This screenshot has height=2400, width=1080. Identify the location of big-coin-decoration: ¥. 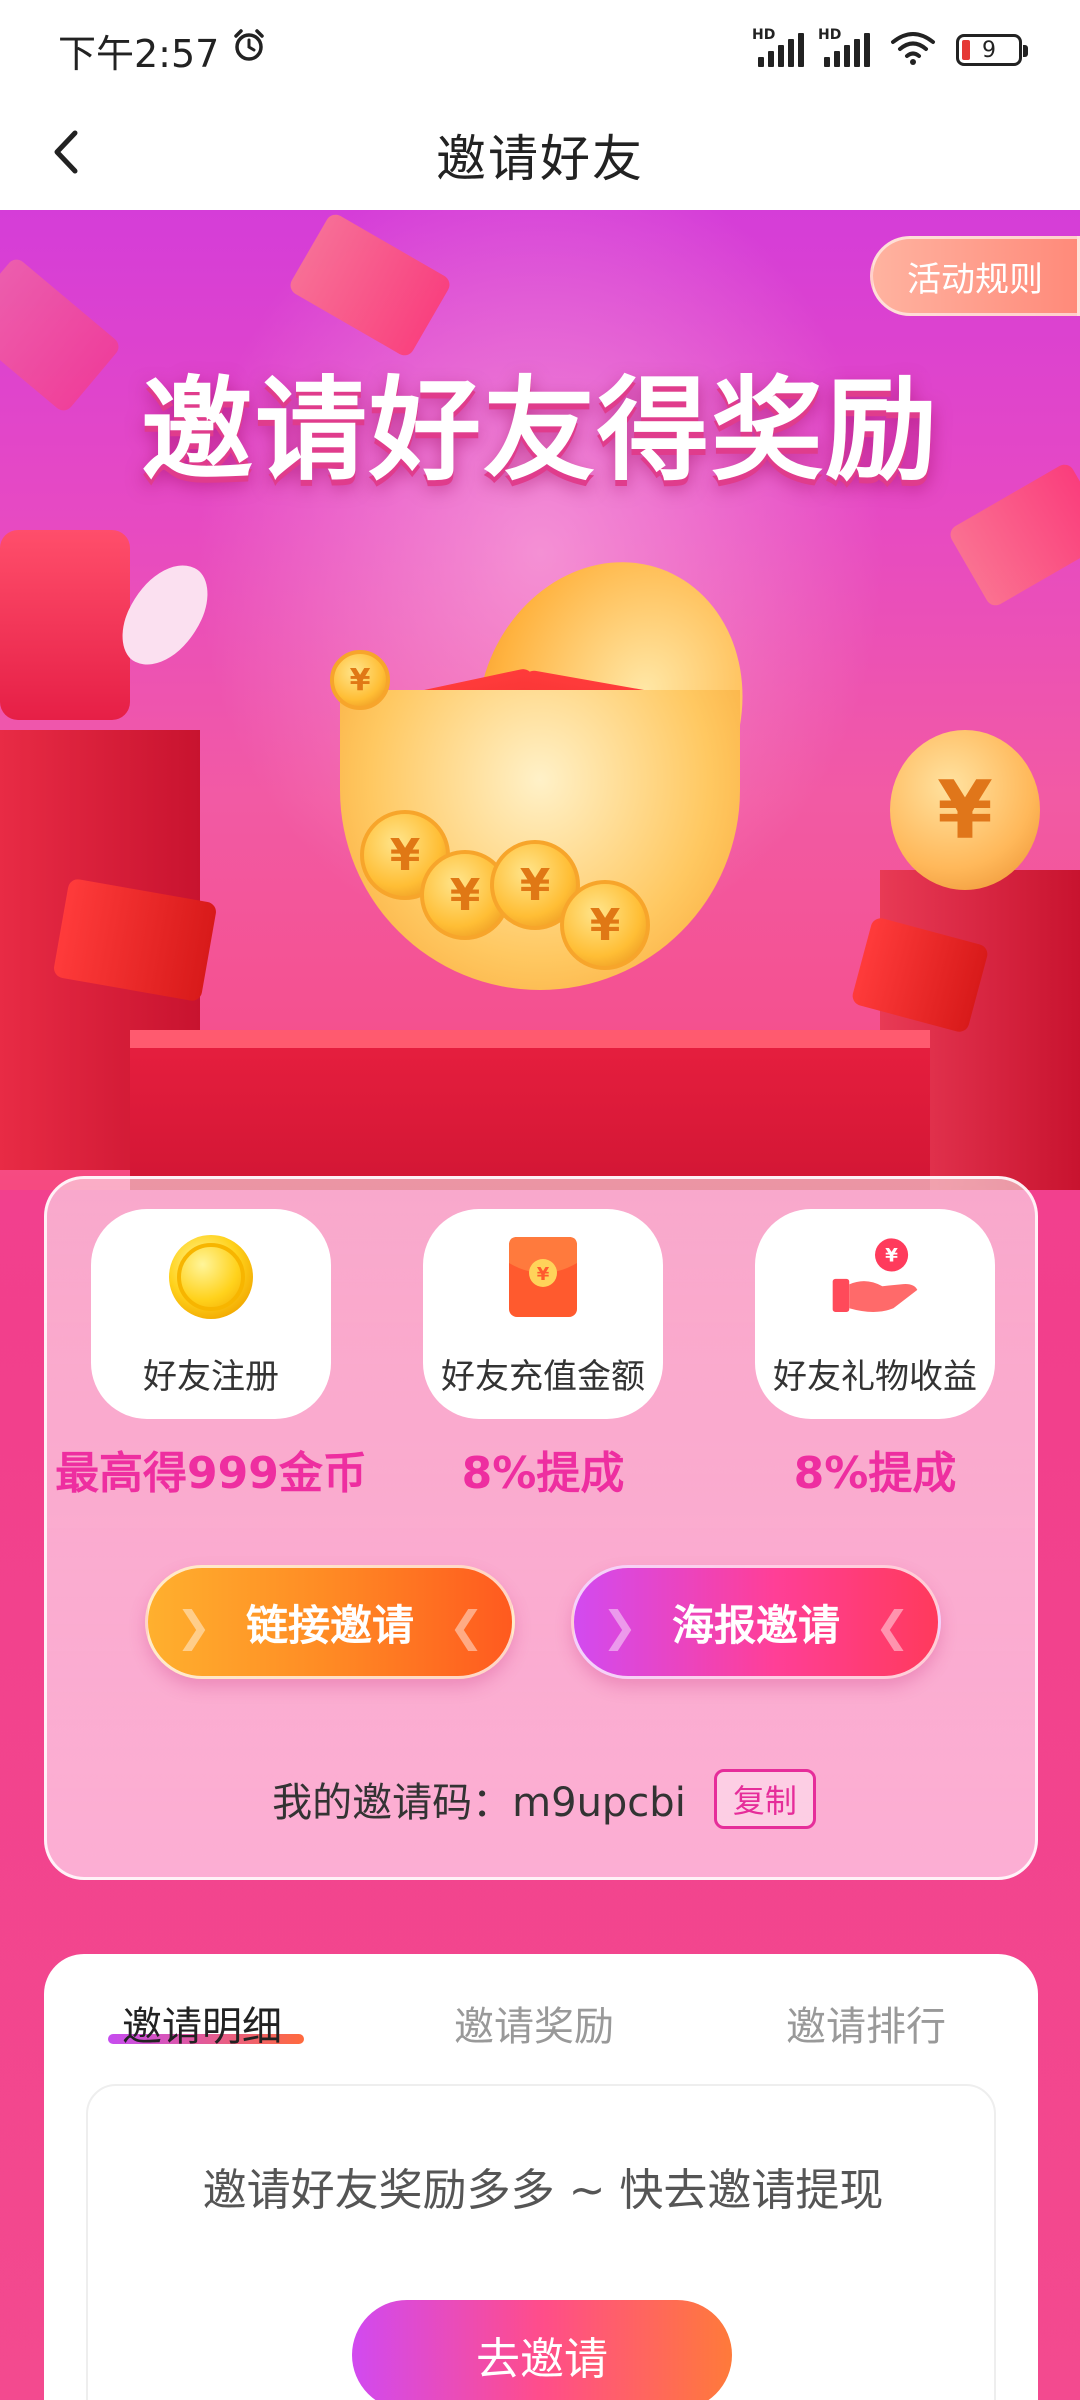
(965, 810).